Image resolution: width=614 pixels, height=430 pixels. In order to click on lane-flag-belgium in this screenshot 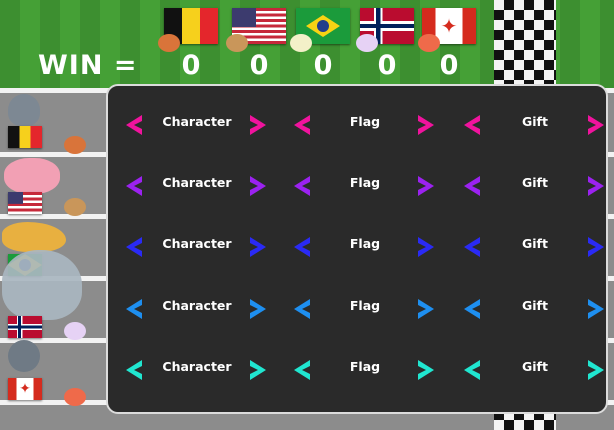, I will do `click(25, 137)`.